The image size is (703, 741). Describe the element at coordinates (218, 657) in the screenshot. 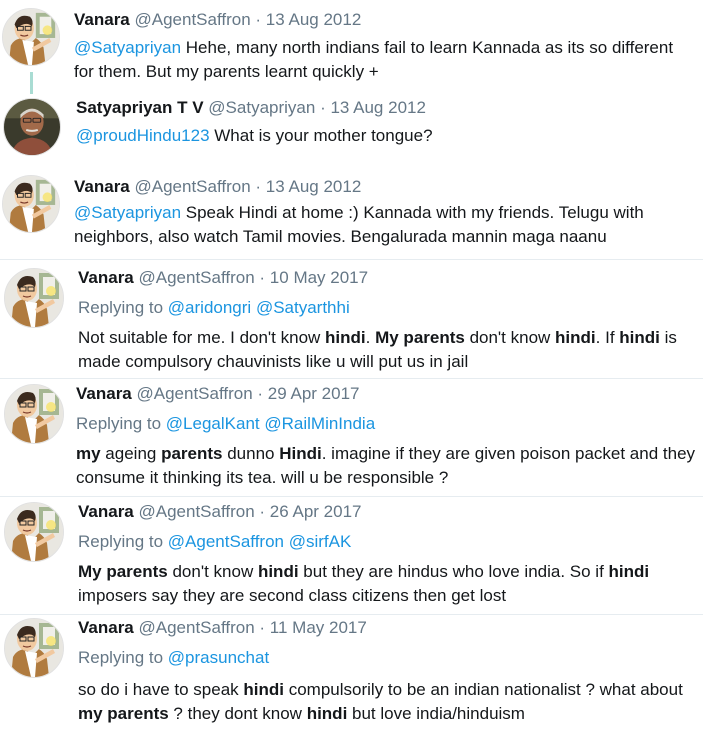

I see `reply-mention-link: @prasunchat` at that location.